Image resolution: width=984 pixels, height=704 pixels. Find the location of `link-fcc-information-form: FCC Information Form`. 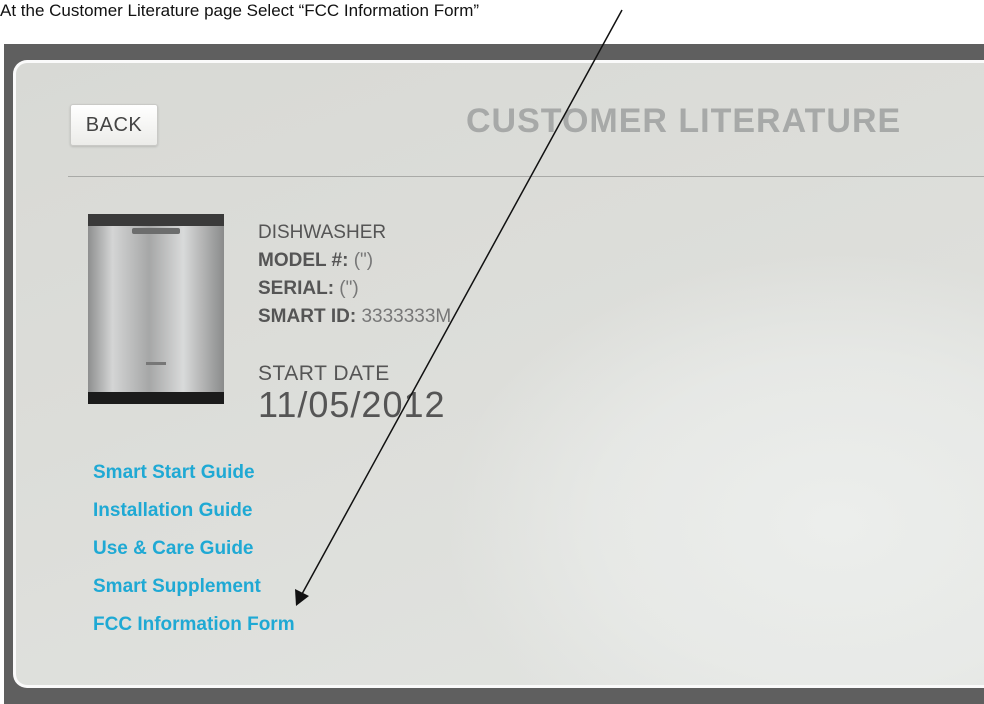

link-fcc-information-form: FCC Information Form is located at coordinates (194, 625).